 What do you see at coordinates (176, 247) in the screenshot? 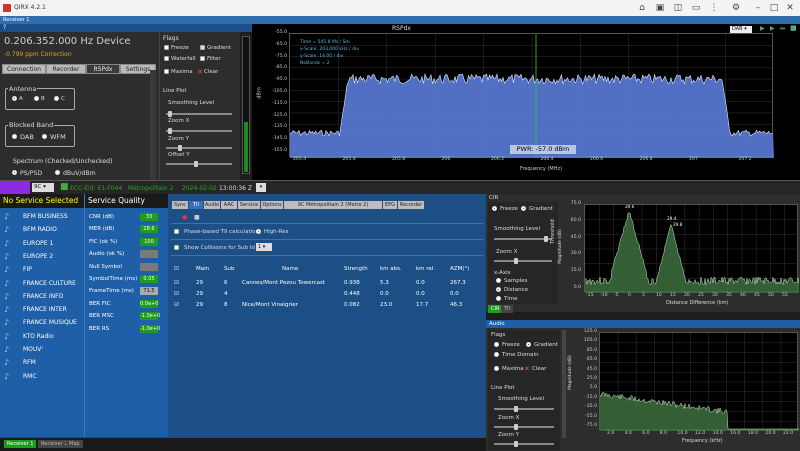
I see `collisions-checkbox` at bounding box center [176, 247].